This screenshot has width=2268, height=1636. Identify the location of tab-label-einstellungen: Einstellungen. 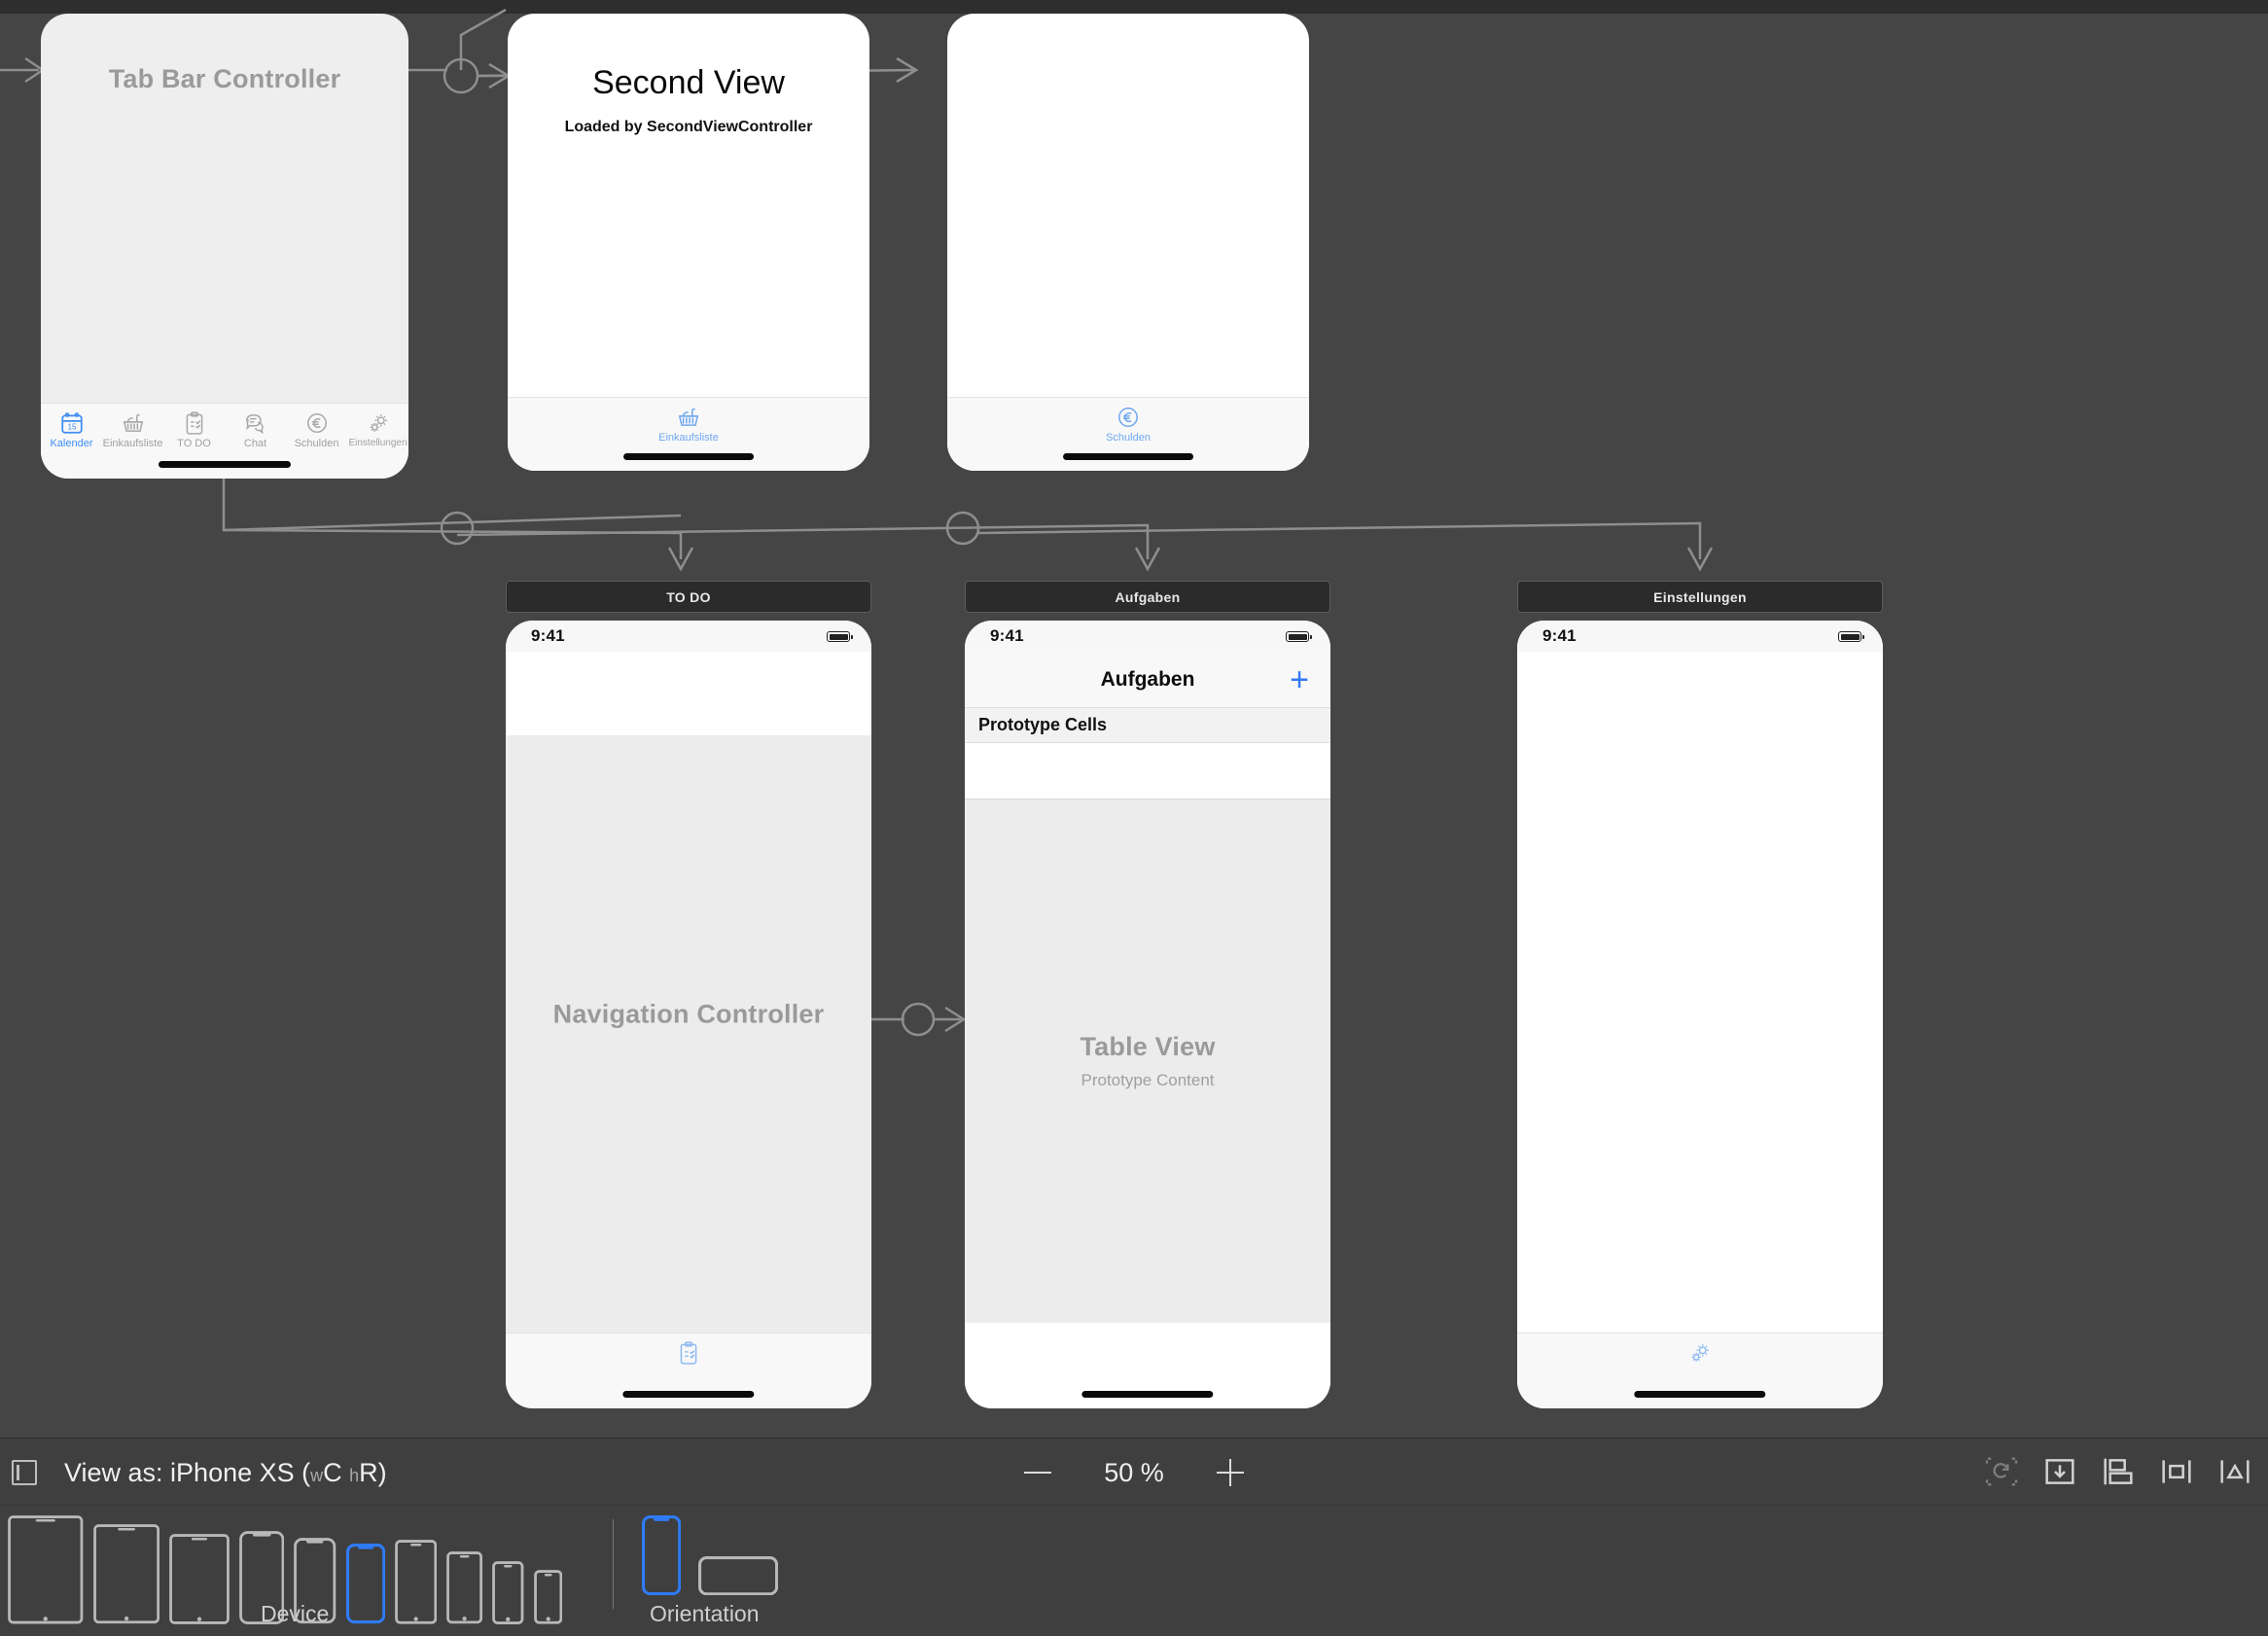
(378, 443).